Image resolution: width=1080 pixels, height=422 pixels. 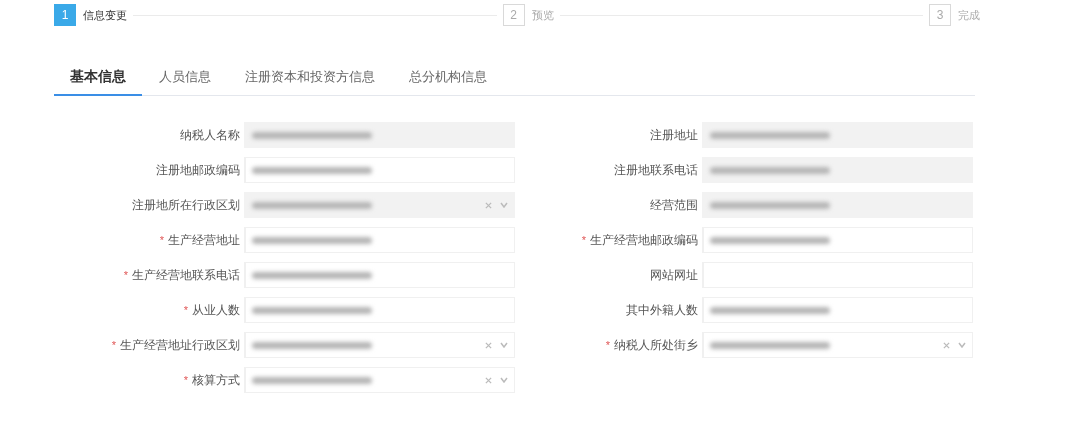 I want to click on tab: 注册资本和投资方信息, so click(x=310, y=81).